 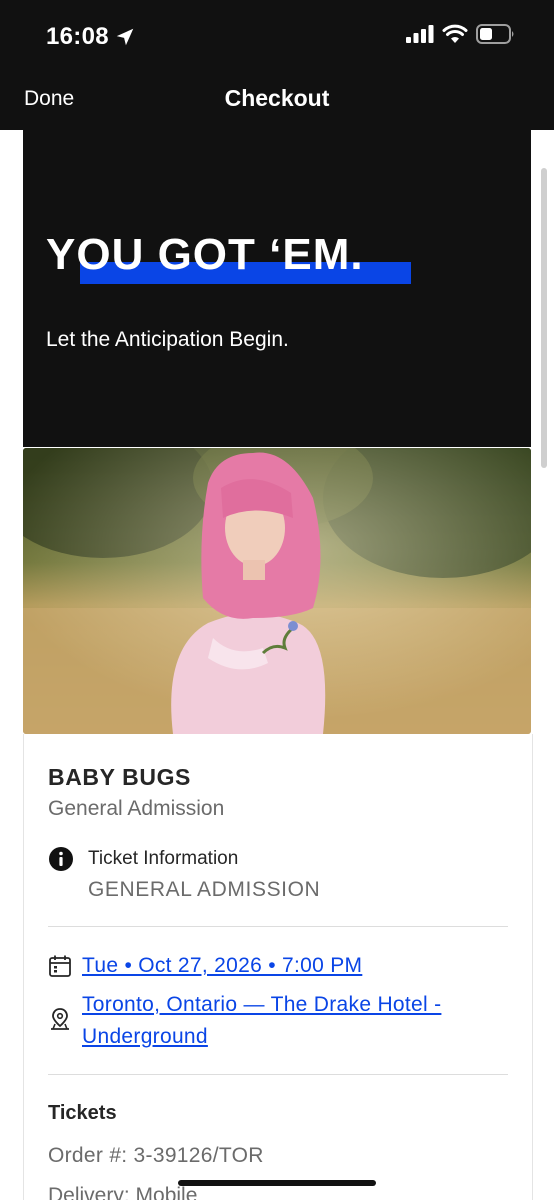 I want to click on map-pin-icon, so click(x=60, y=1019).